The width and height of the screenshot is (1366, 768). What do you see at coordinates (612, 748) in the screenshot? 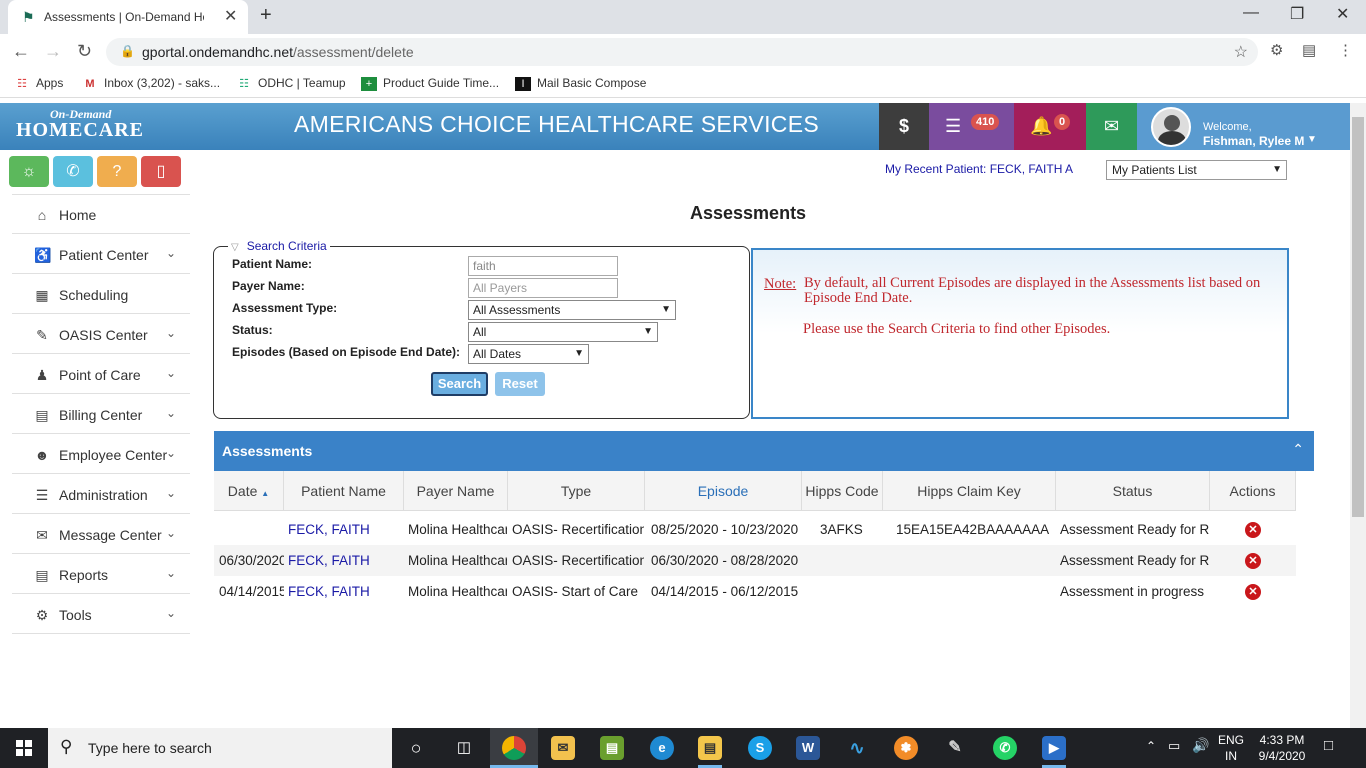
I see `spreadsheet-app-icon: ▤` at bounding box center [612, 748].